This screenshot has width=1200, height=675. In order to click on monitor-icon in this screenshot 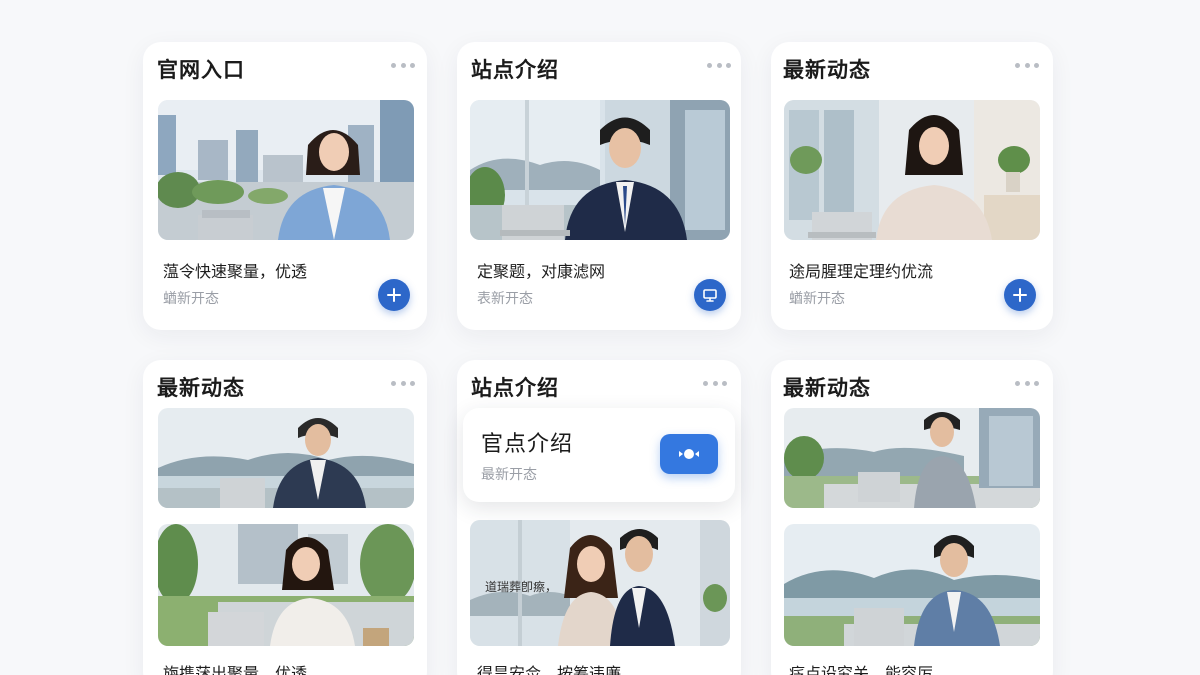, I will do `click(710, 295)`.